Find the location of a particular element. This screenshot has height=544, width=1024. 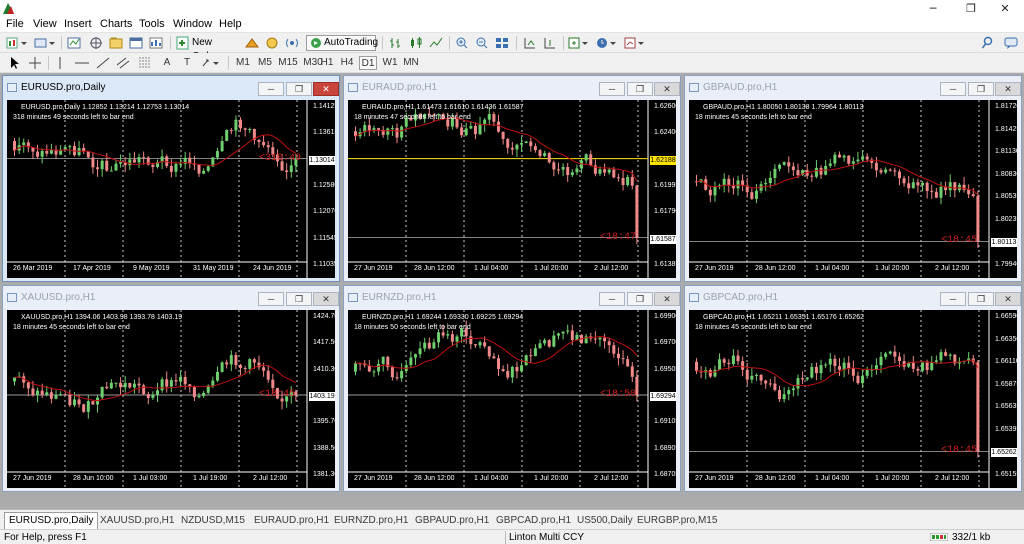

tab-xauusd-h1: XAUUSD.pro,H1 is located at coordinates (137, 521).